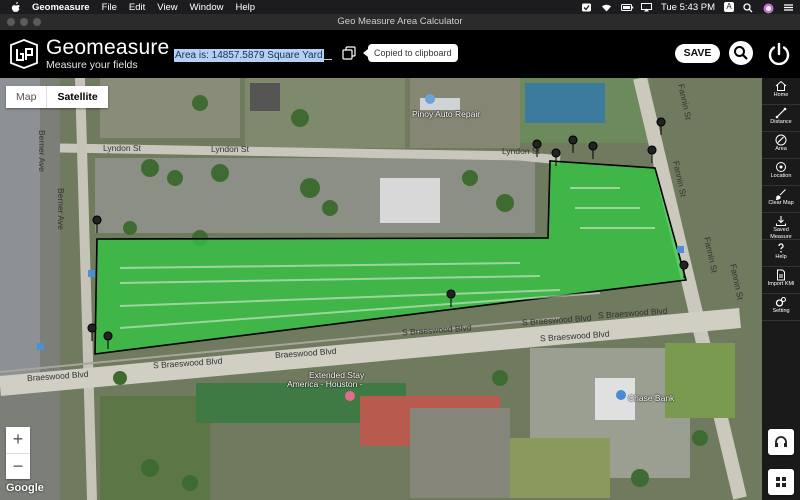 The width and height of the screenshot is (800, 500). What do you see at coordinates (646, 7) in the screenshot?
I see `cast-icon` at bounding box center [646, 7].